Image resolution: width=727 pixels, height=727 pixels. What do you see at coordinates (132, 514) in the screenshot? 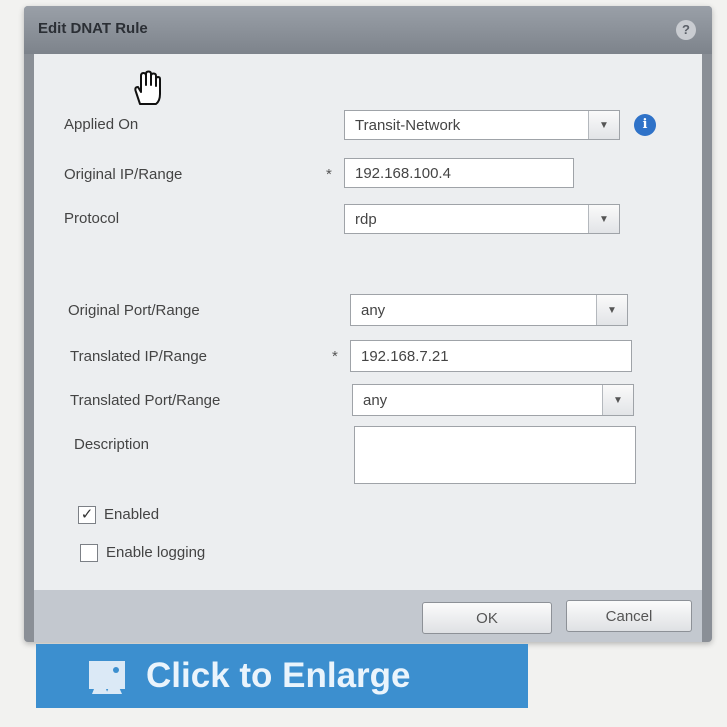
I see `enabled-label: Enabled` at bounding box center [132, 514].